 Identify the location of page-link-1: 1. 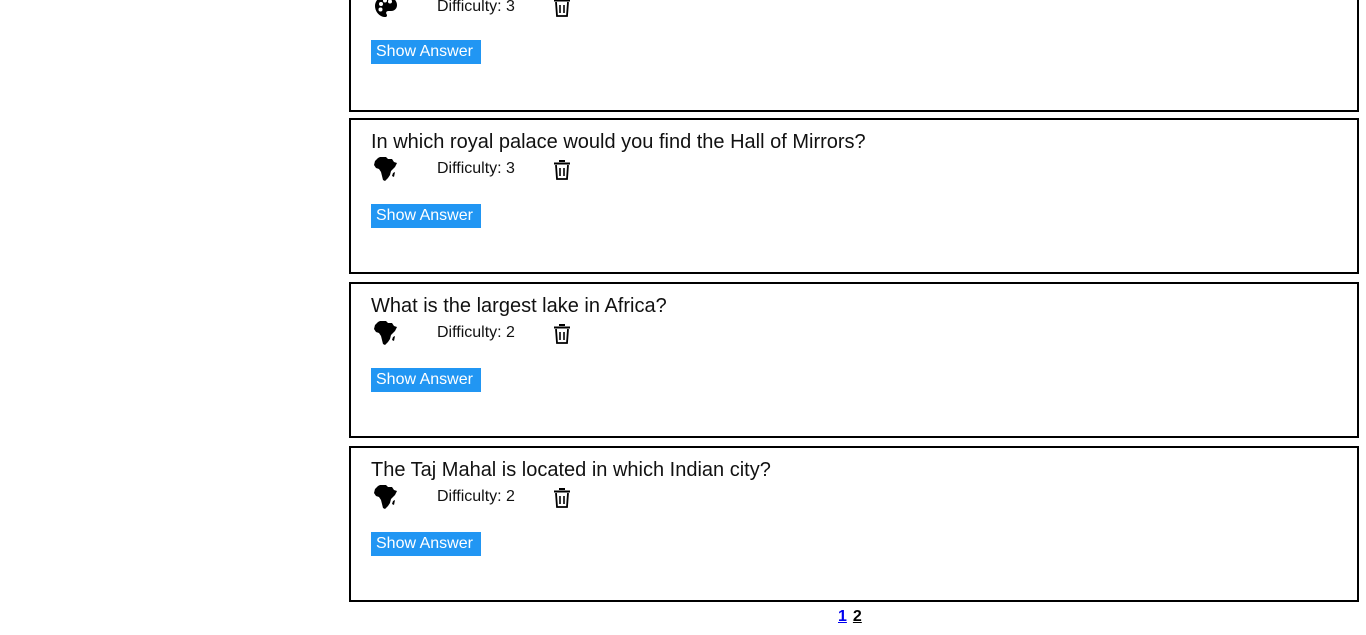
(842, 616).